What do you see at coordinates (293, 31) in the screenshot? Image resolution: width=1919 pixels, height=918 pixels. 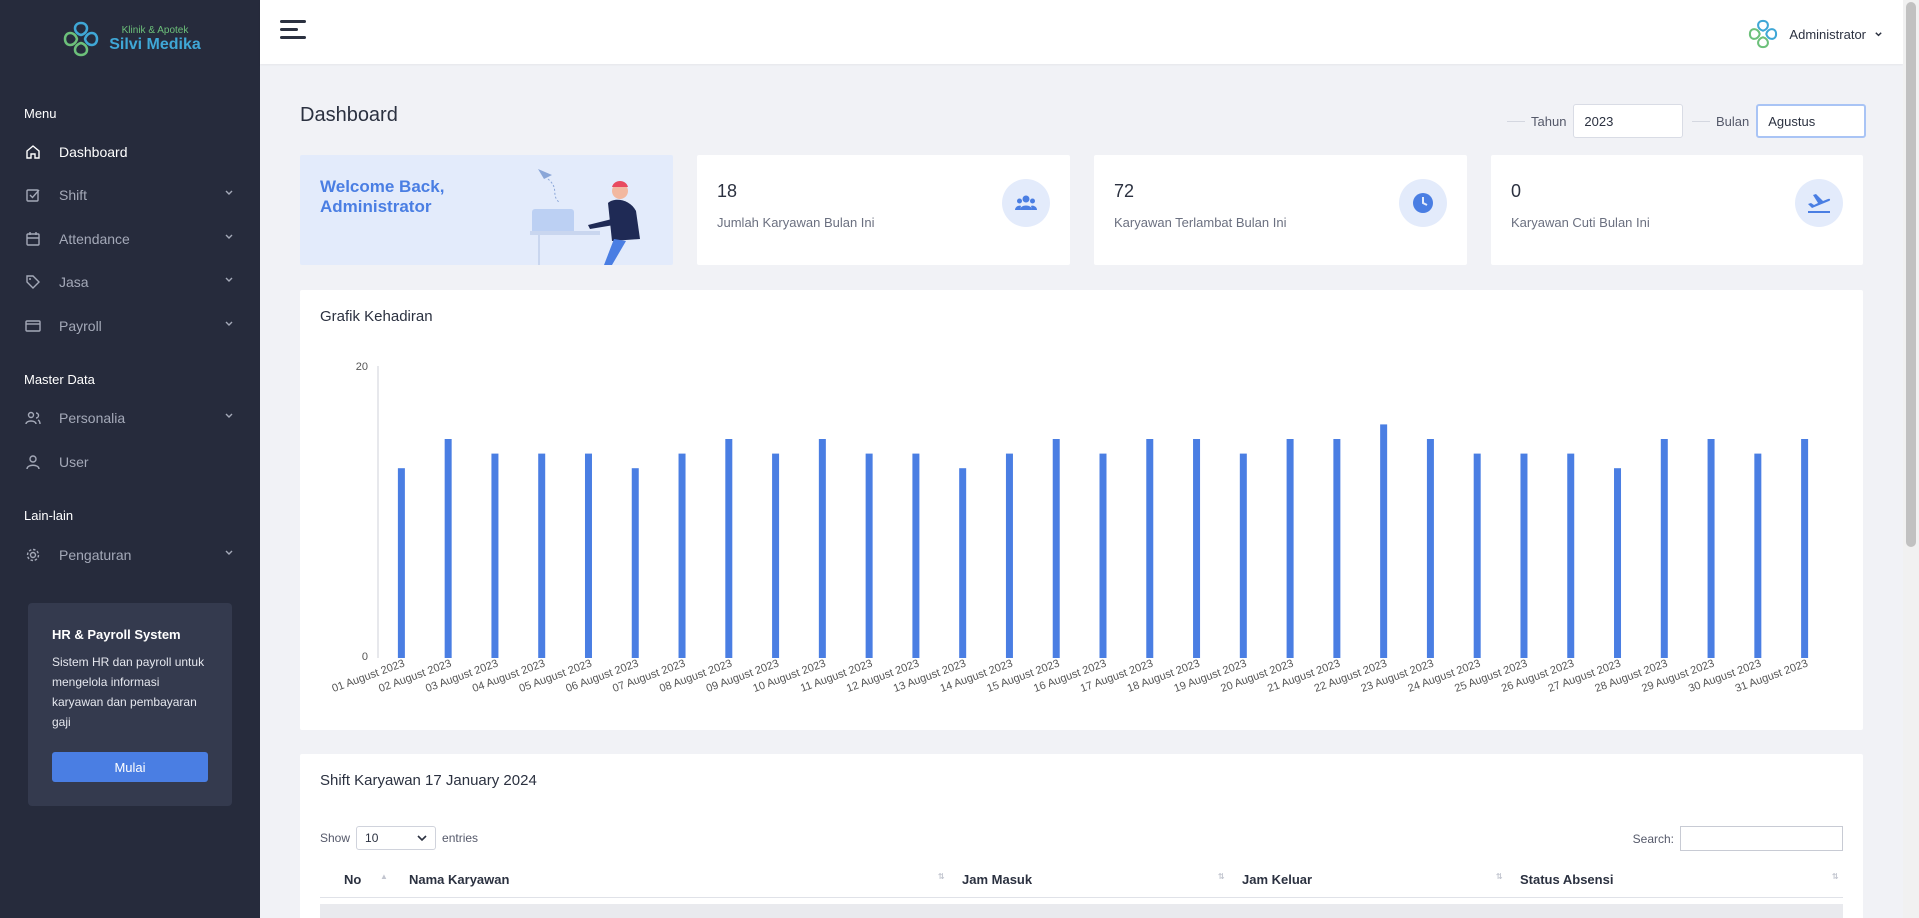 I see `menu-toggle-icon` at bounding box center [293, 31].